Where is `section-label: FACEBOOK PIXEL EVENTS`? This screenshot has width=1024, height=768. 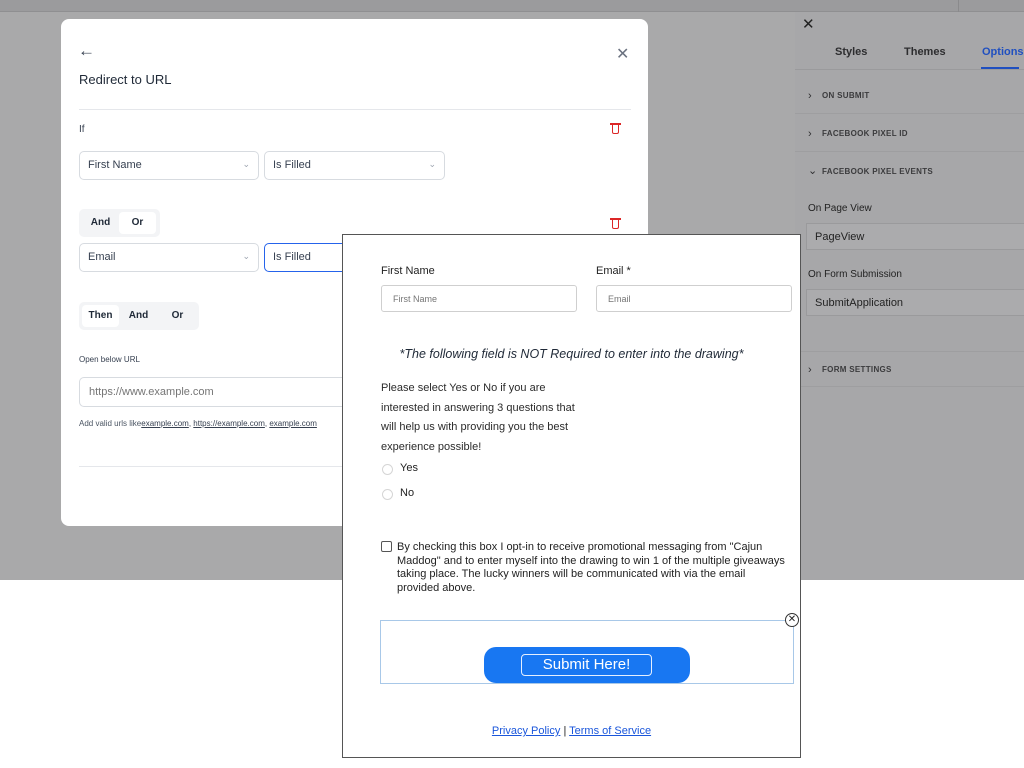 section-label: FACEBOOK PIXEL EVENTS is located at coordinates (878, 171).